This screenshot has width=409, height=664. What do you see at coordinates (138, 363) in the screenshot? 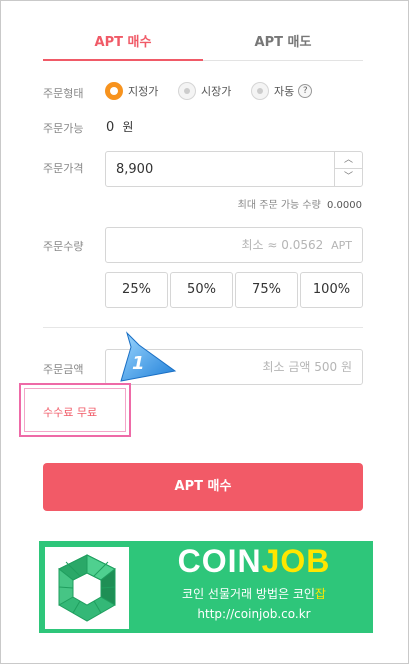
I see `annotation-number: 1` at bounding box center [138, 363].